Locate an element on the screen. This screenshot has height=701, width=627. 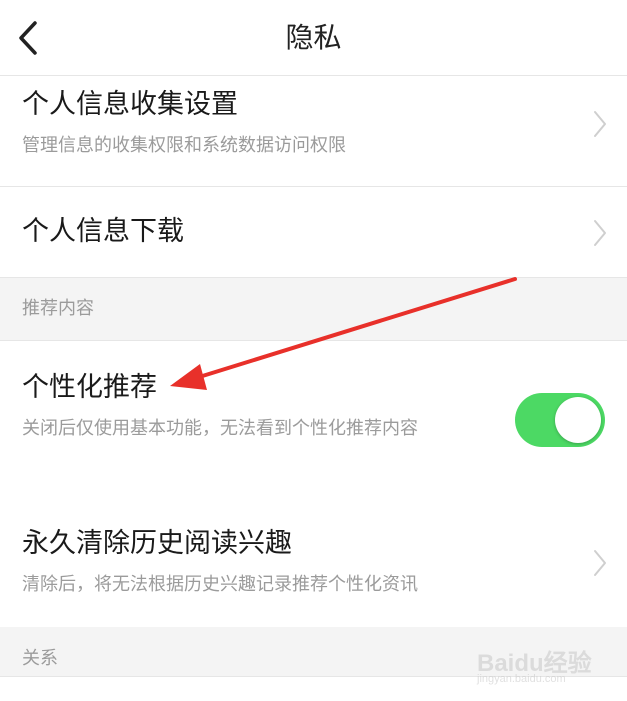
item-subtitle: 清除后，将无法根据历史兴趣记录推荐个性化资讯 is located at coordinates (220, 584).